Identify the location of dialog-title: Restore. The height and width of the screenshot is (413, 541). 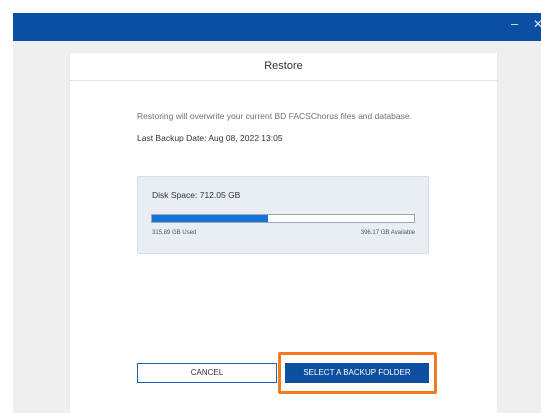
(283, 66).